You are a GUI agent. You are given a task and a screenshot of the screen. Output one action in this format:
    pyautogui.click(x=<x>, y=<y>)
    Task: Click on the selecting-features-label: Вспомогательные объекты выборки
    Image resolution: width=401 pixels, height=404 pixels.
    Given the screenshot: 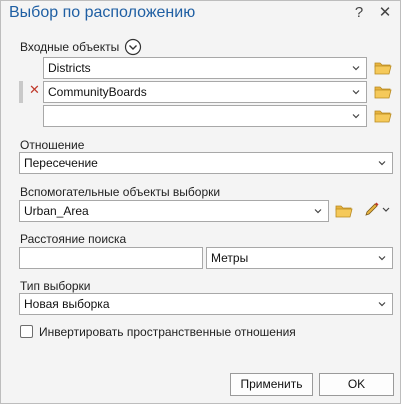 What is the action you would take?
    pyautogui.click(x=120, y=192)
    